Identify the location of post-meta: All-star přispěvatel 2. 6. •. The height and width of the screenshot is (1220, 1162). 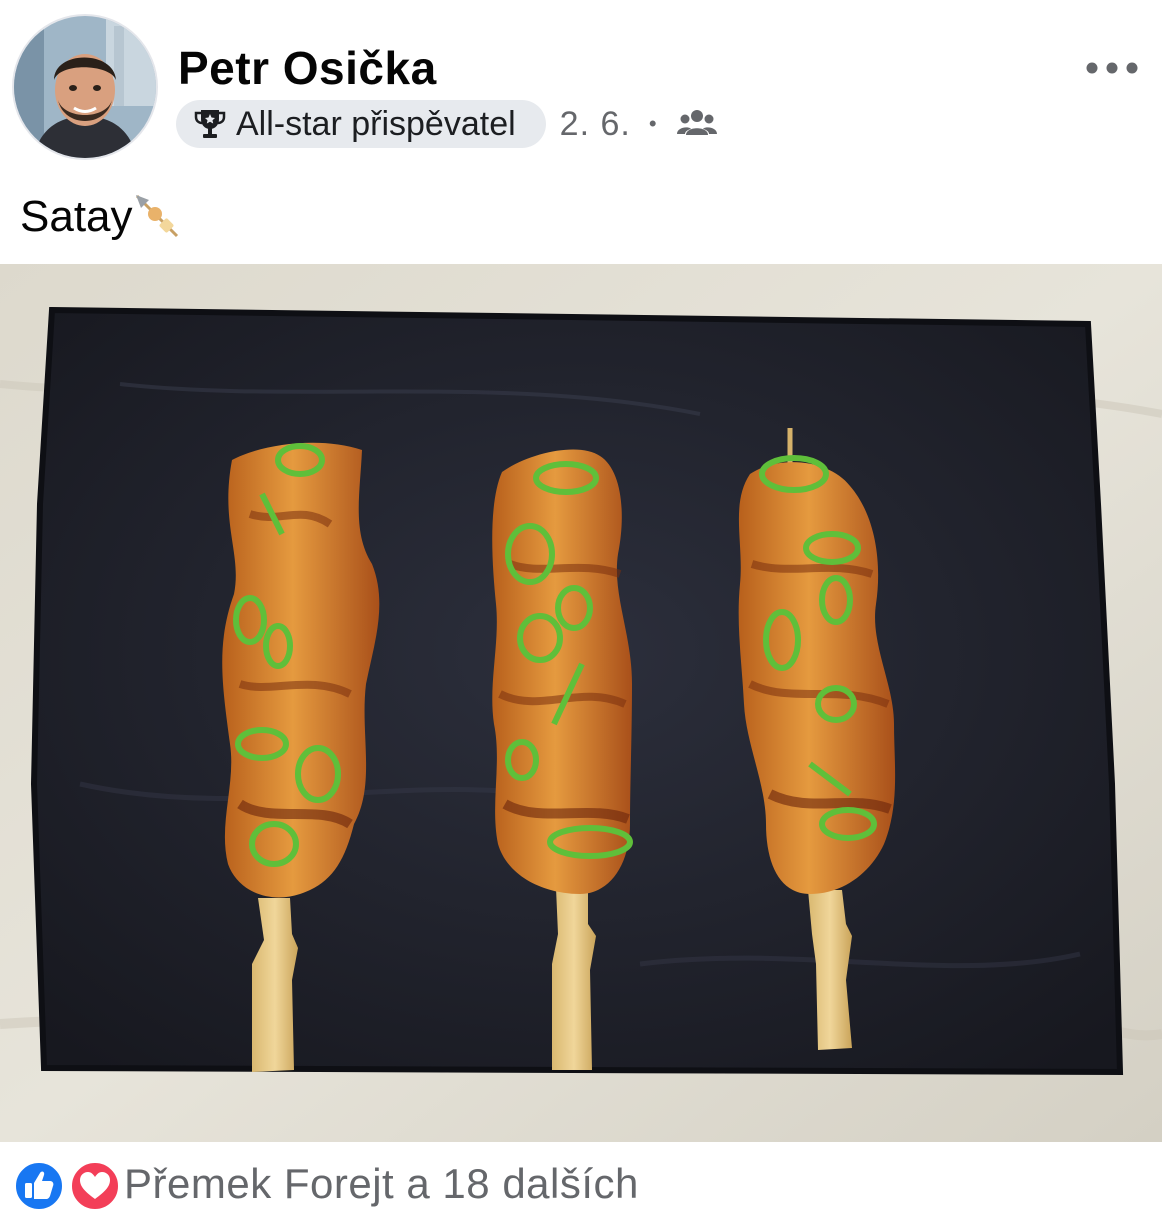
(446, 124).